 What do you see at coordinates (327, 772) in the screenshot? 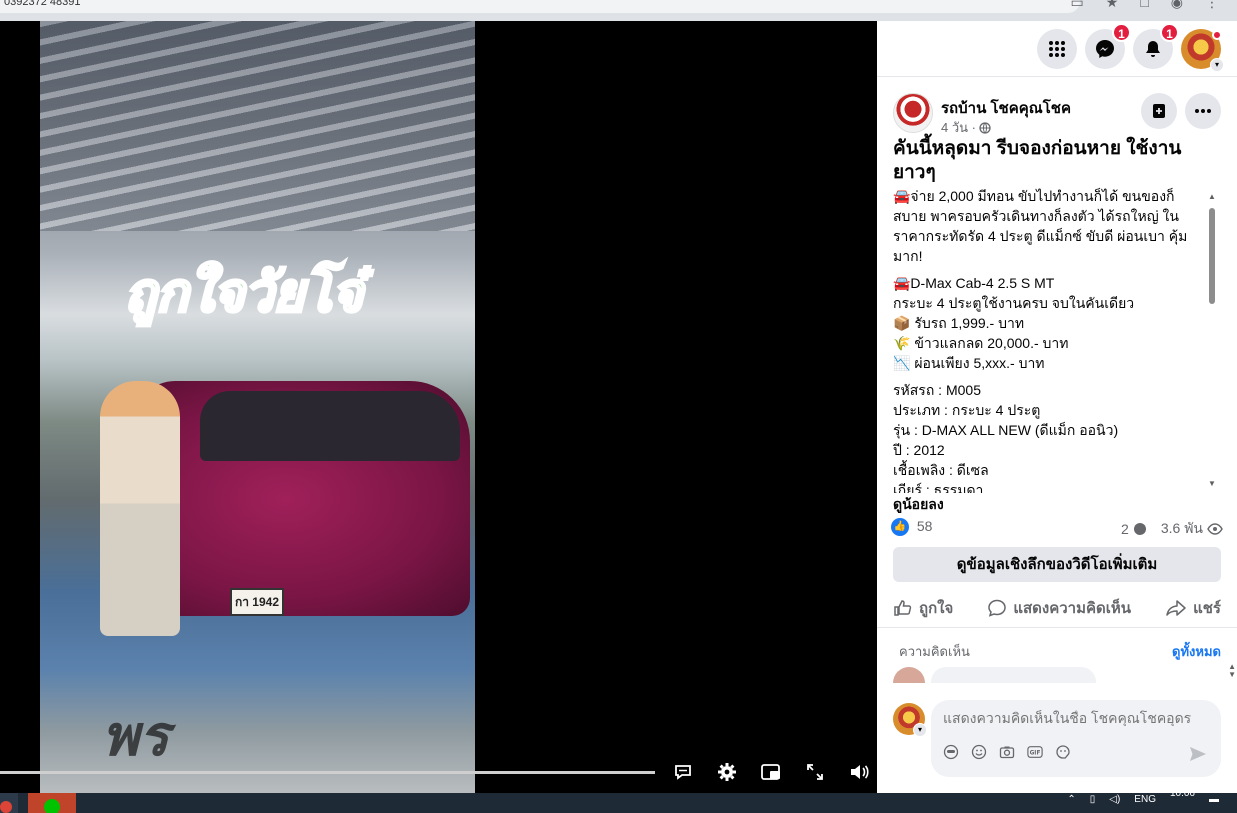
I see `video-progress-bar` at bounding box center [327, 772].